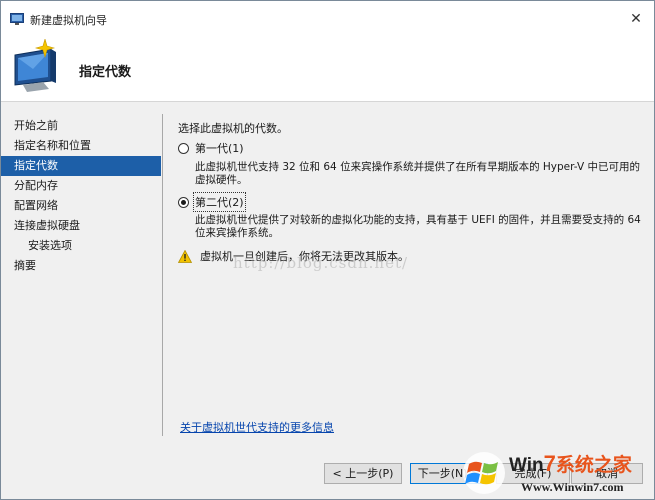 Image resolution: width=655 pixels, height=500 pixels. Describe the element at coordinates (35, 65) in the screenshot. I see `virtual-machine-wizard-icon` at that location.